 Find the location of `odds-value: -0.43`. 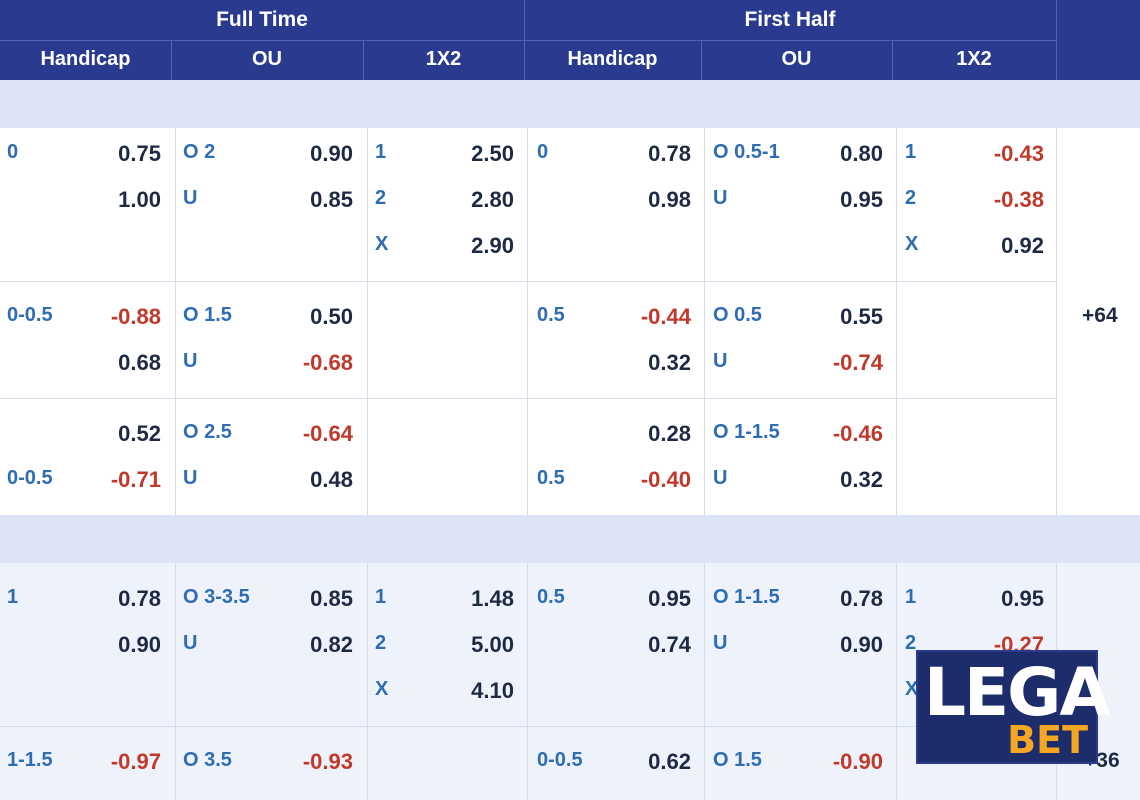

odds-value: -0.43 is located at coordinates (994, 154).